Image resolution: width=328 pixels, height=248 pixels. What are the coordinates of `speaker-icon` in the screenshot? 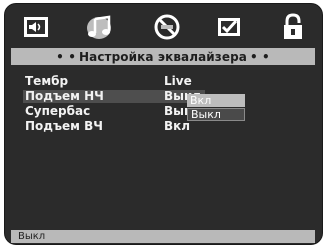 It's located at (36, 27).